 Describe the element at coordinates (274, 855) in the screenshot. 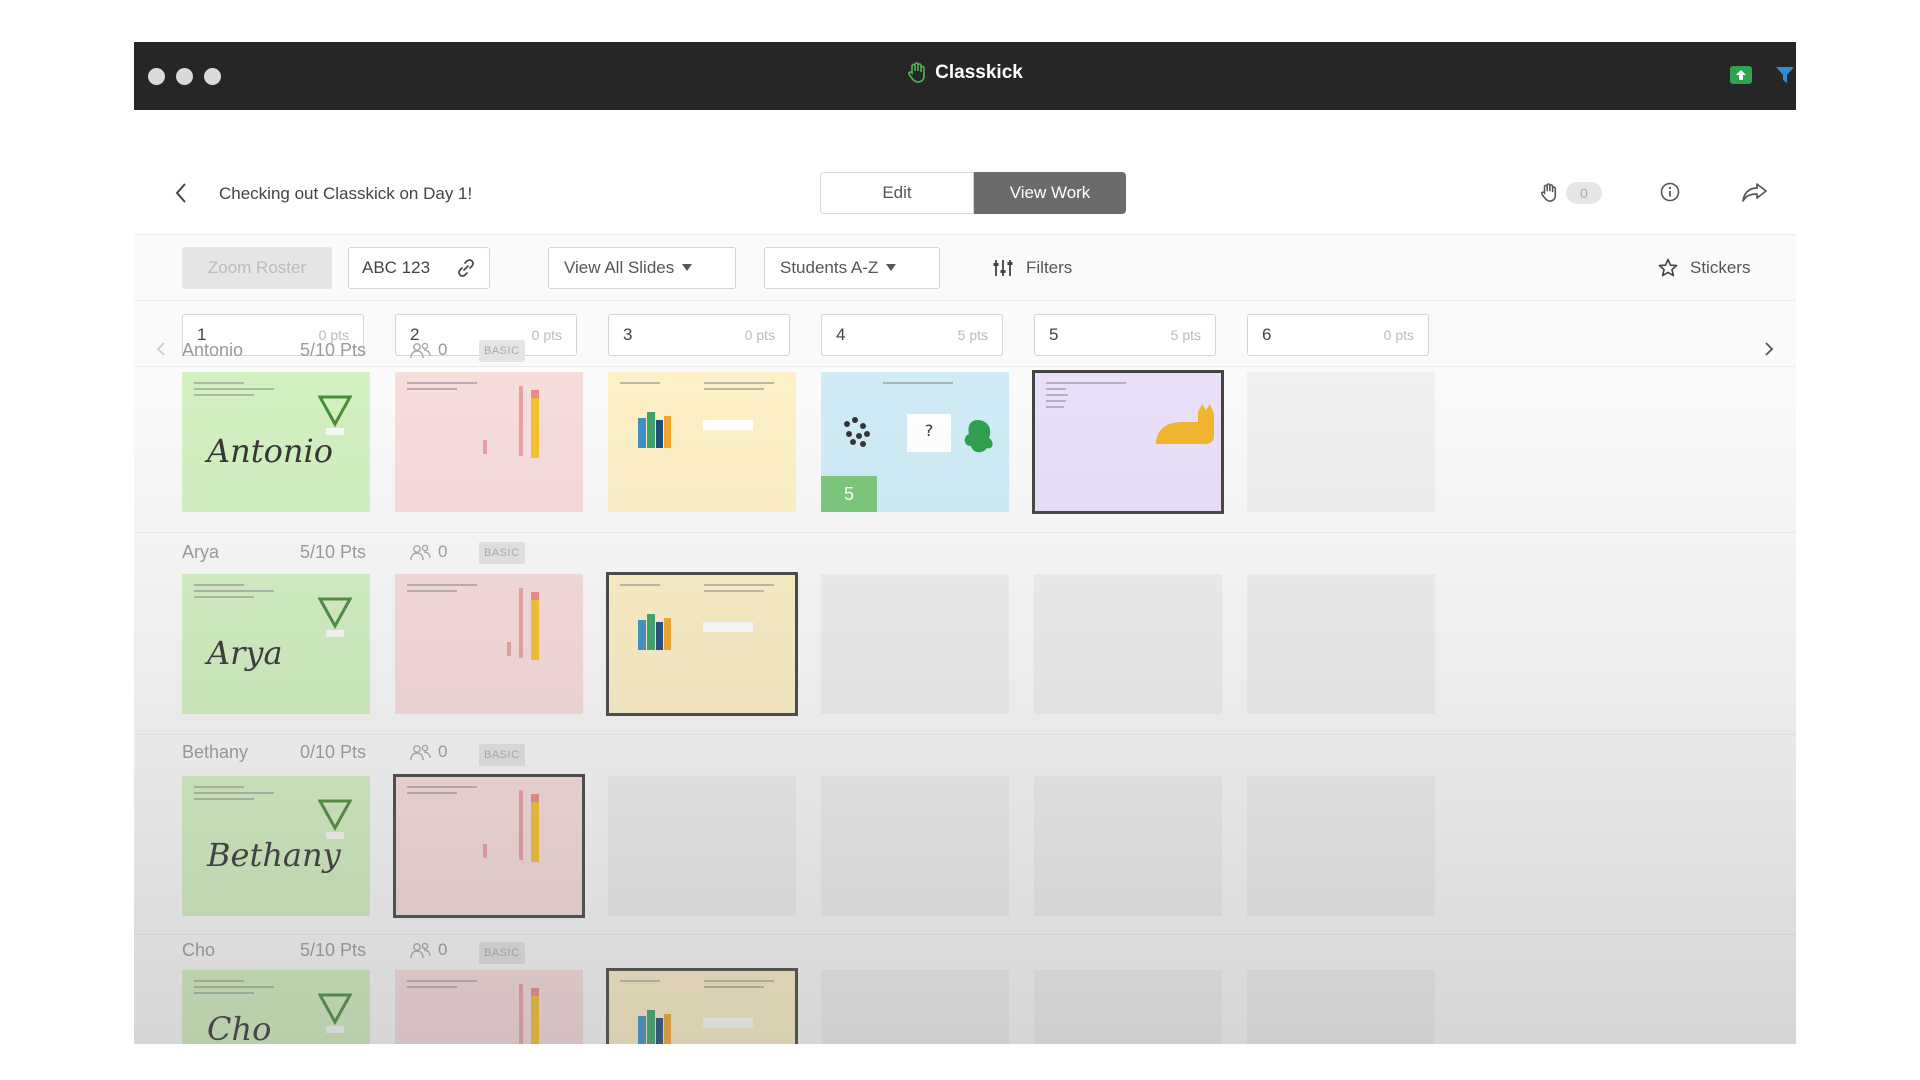

I see `handwritten-name: Bethany` at that location.